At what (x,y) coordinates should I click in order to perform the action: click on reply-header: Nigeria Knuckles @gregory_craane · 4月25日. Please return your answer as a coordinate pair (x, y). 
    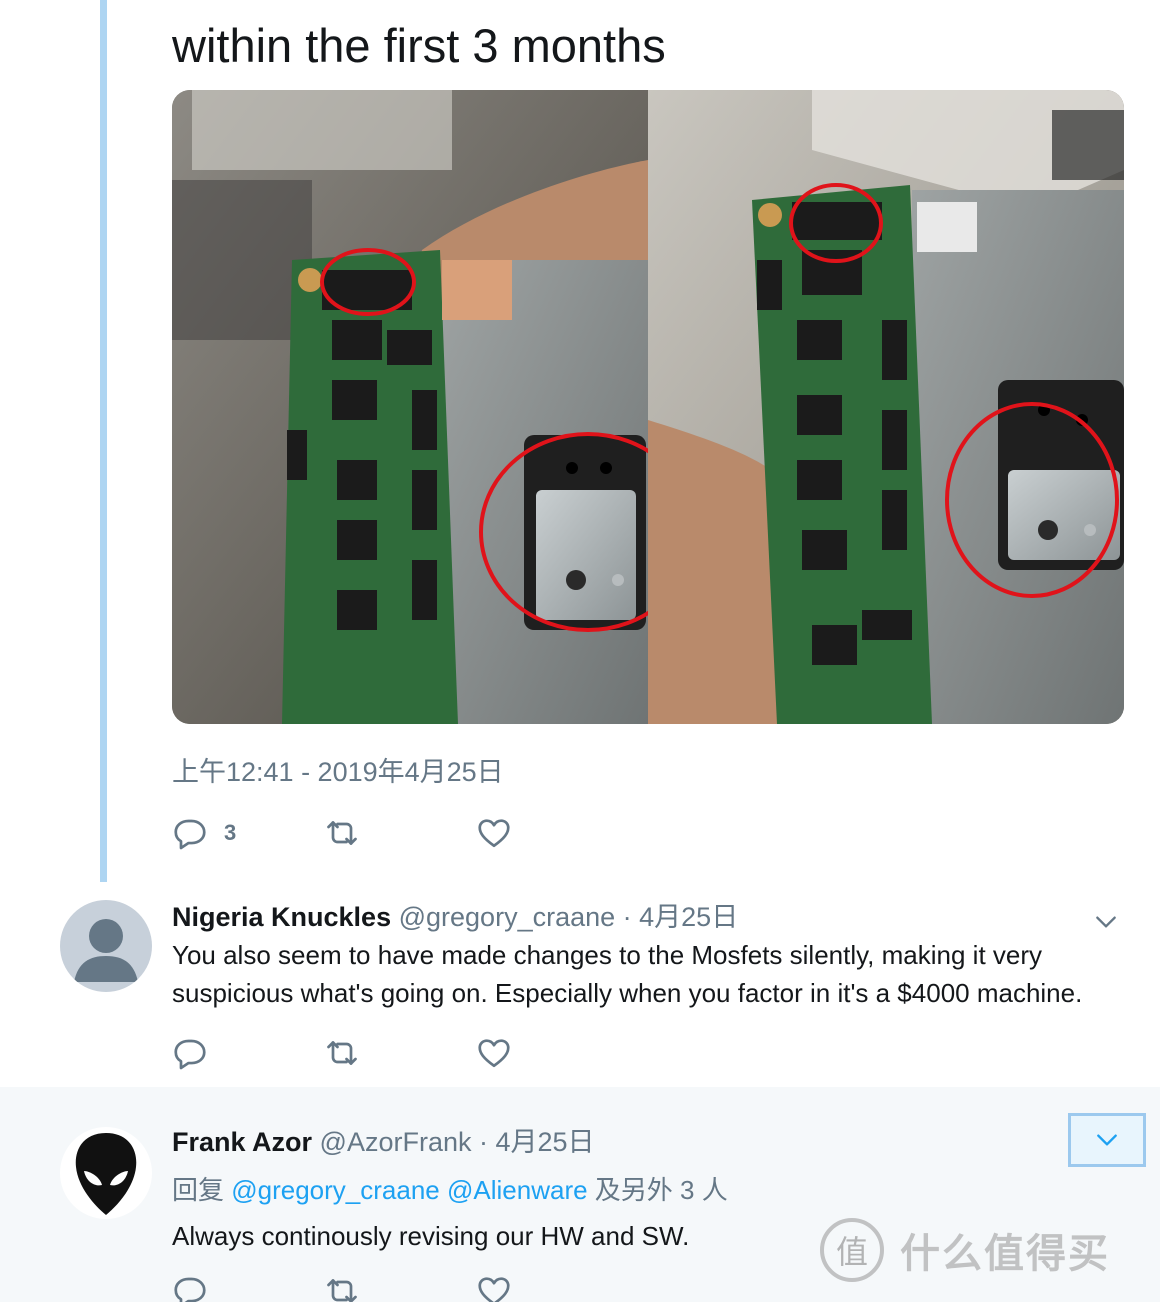
    Looking at the image, I should click on (455, 917).